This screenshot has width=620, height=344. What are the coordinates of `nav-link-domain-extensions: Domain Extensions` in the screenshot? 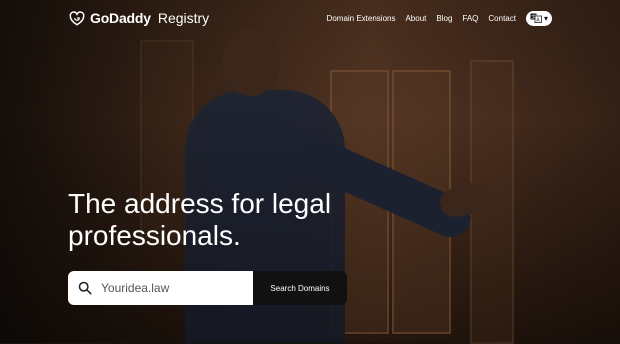 It's located at (361, 18).